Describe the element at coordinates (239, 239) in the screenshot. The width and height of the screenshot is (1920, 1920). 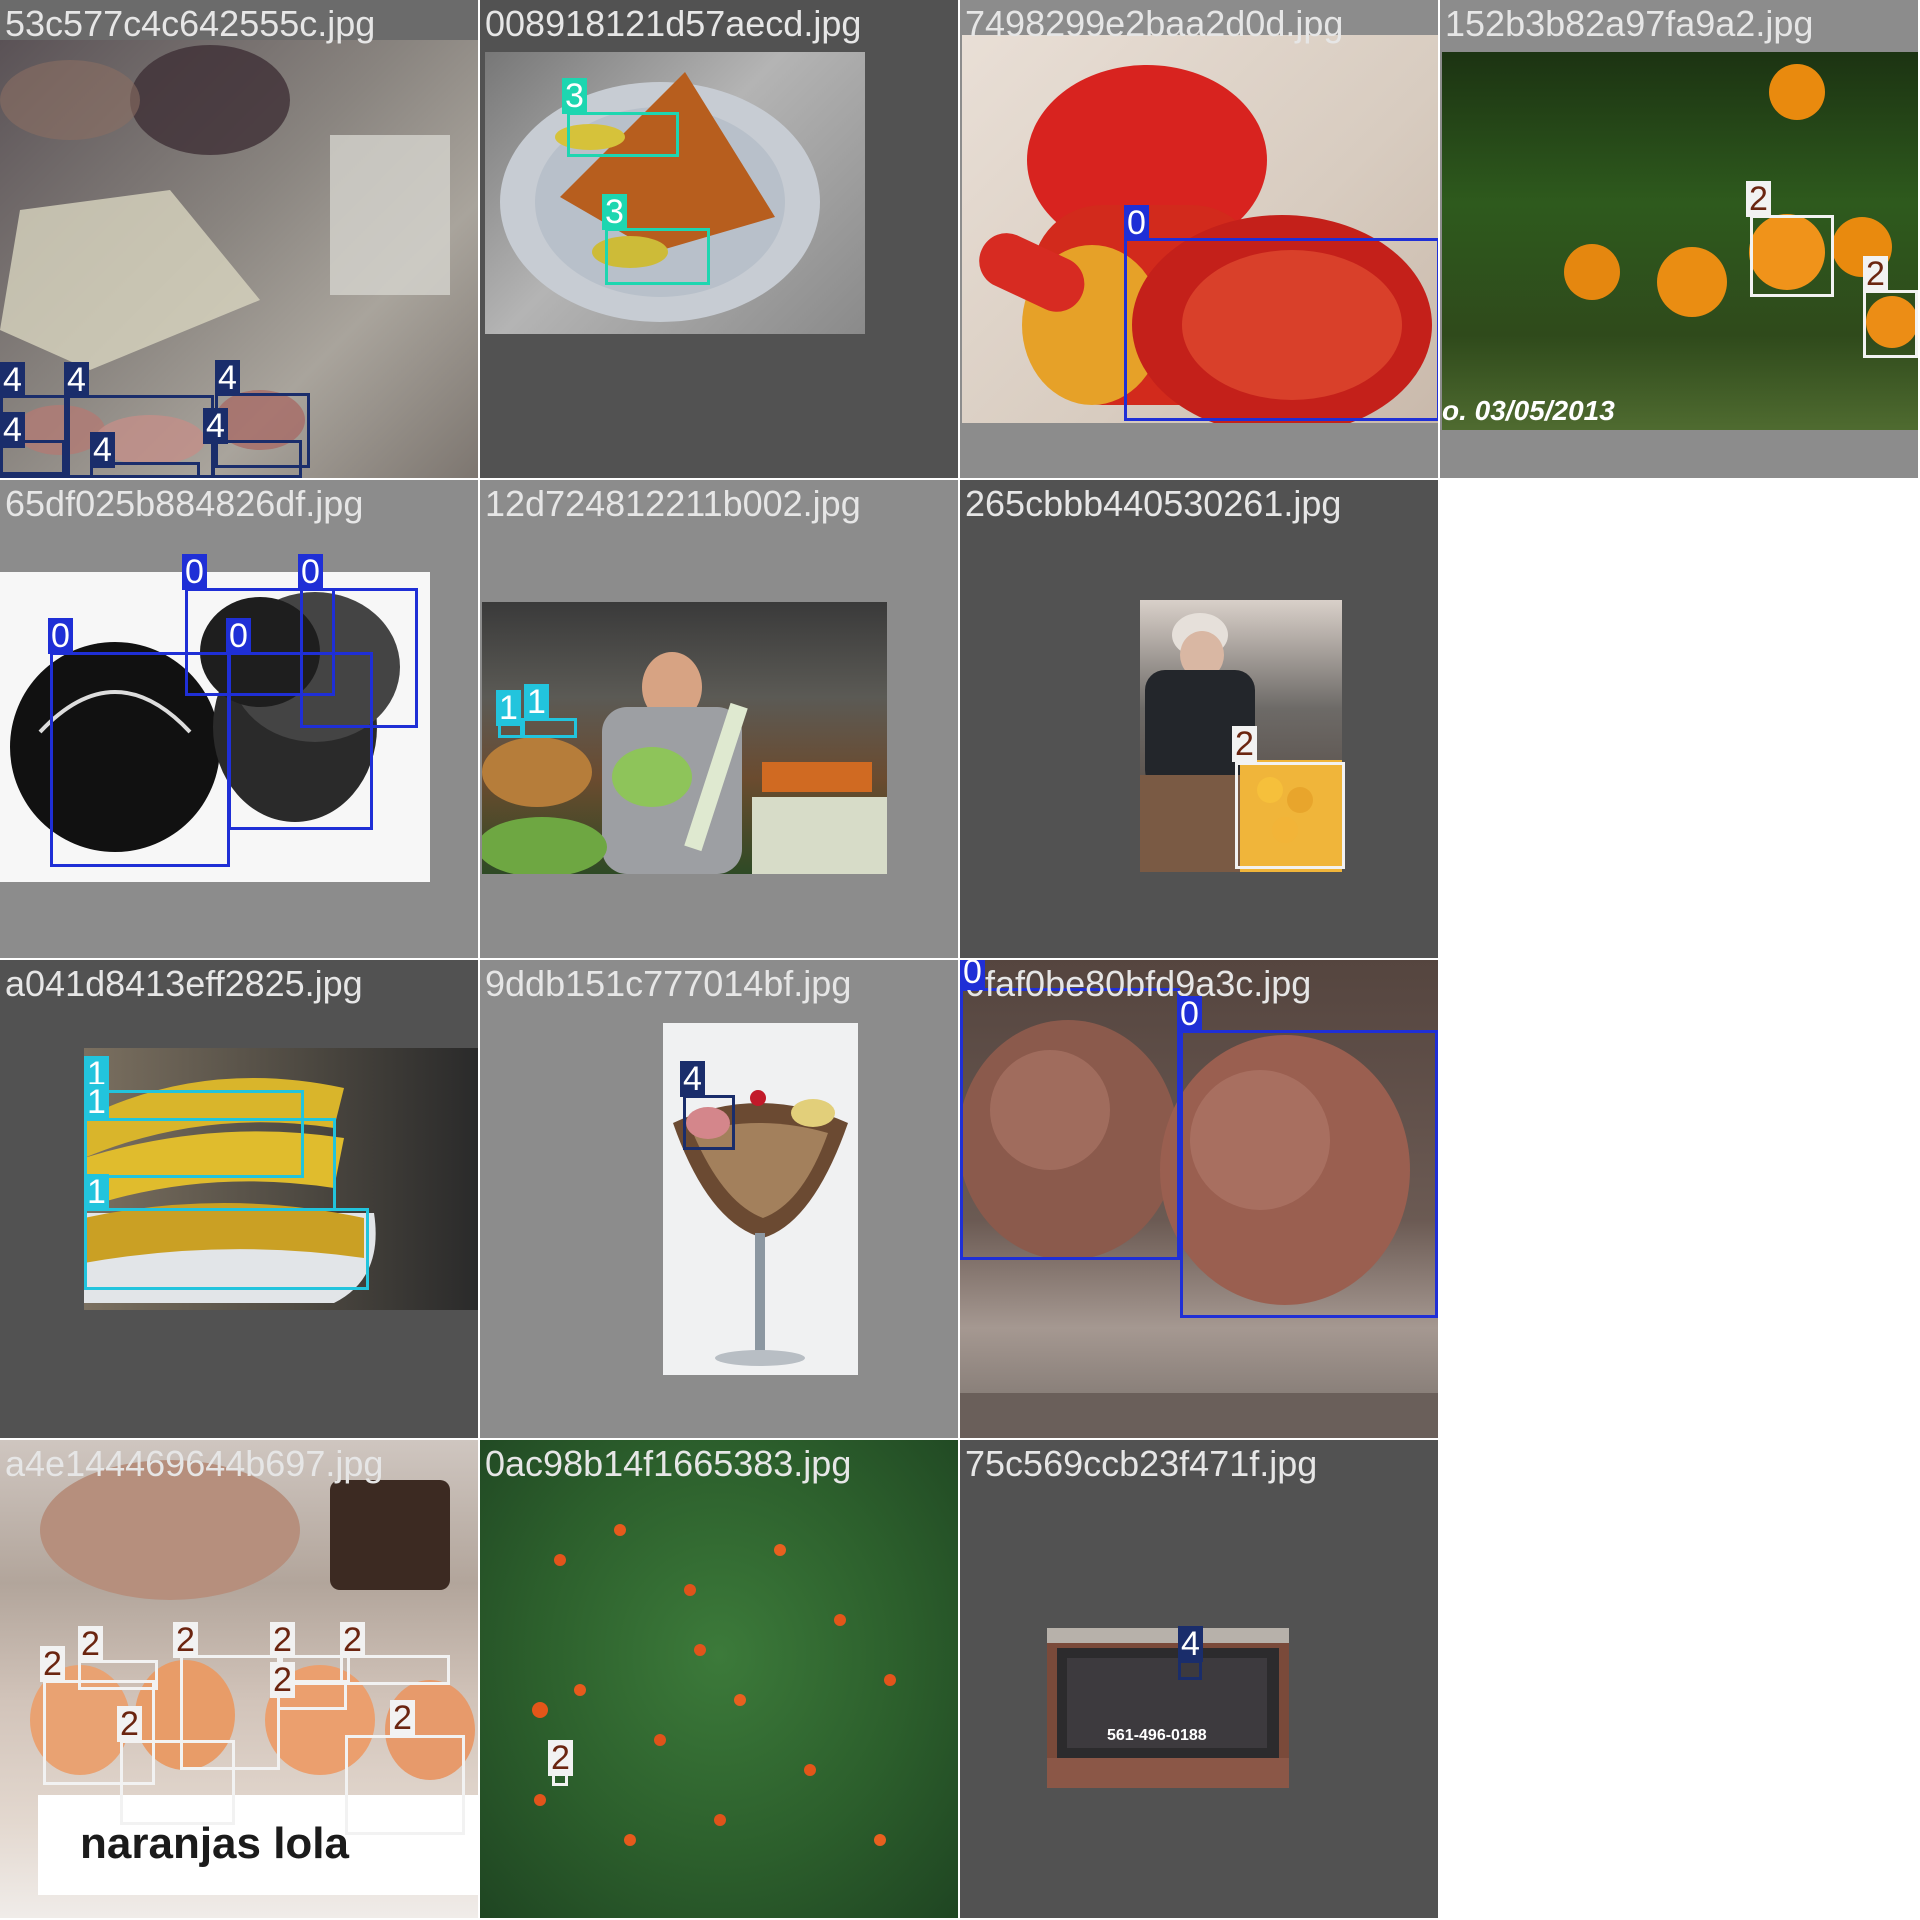
I see `image-tile: 53c577c4c642555c.jpg 4 4 4 4 4 4` at that location.